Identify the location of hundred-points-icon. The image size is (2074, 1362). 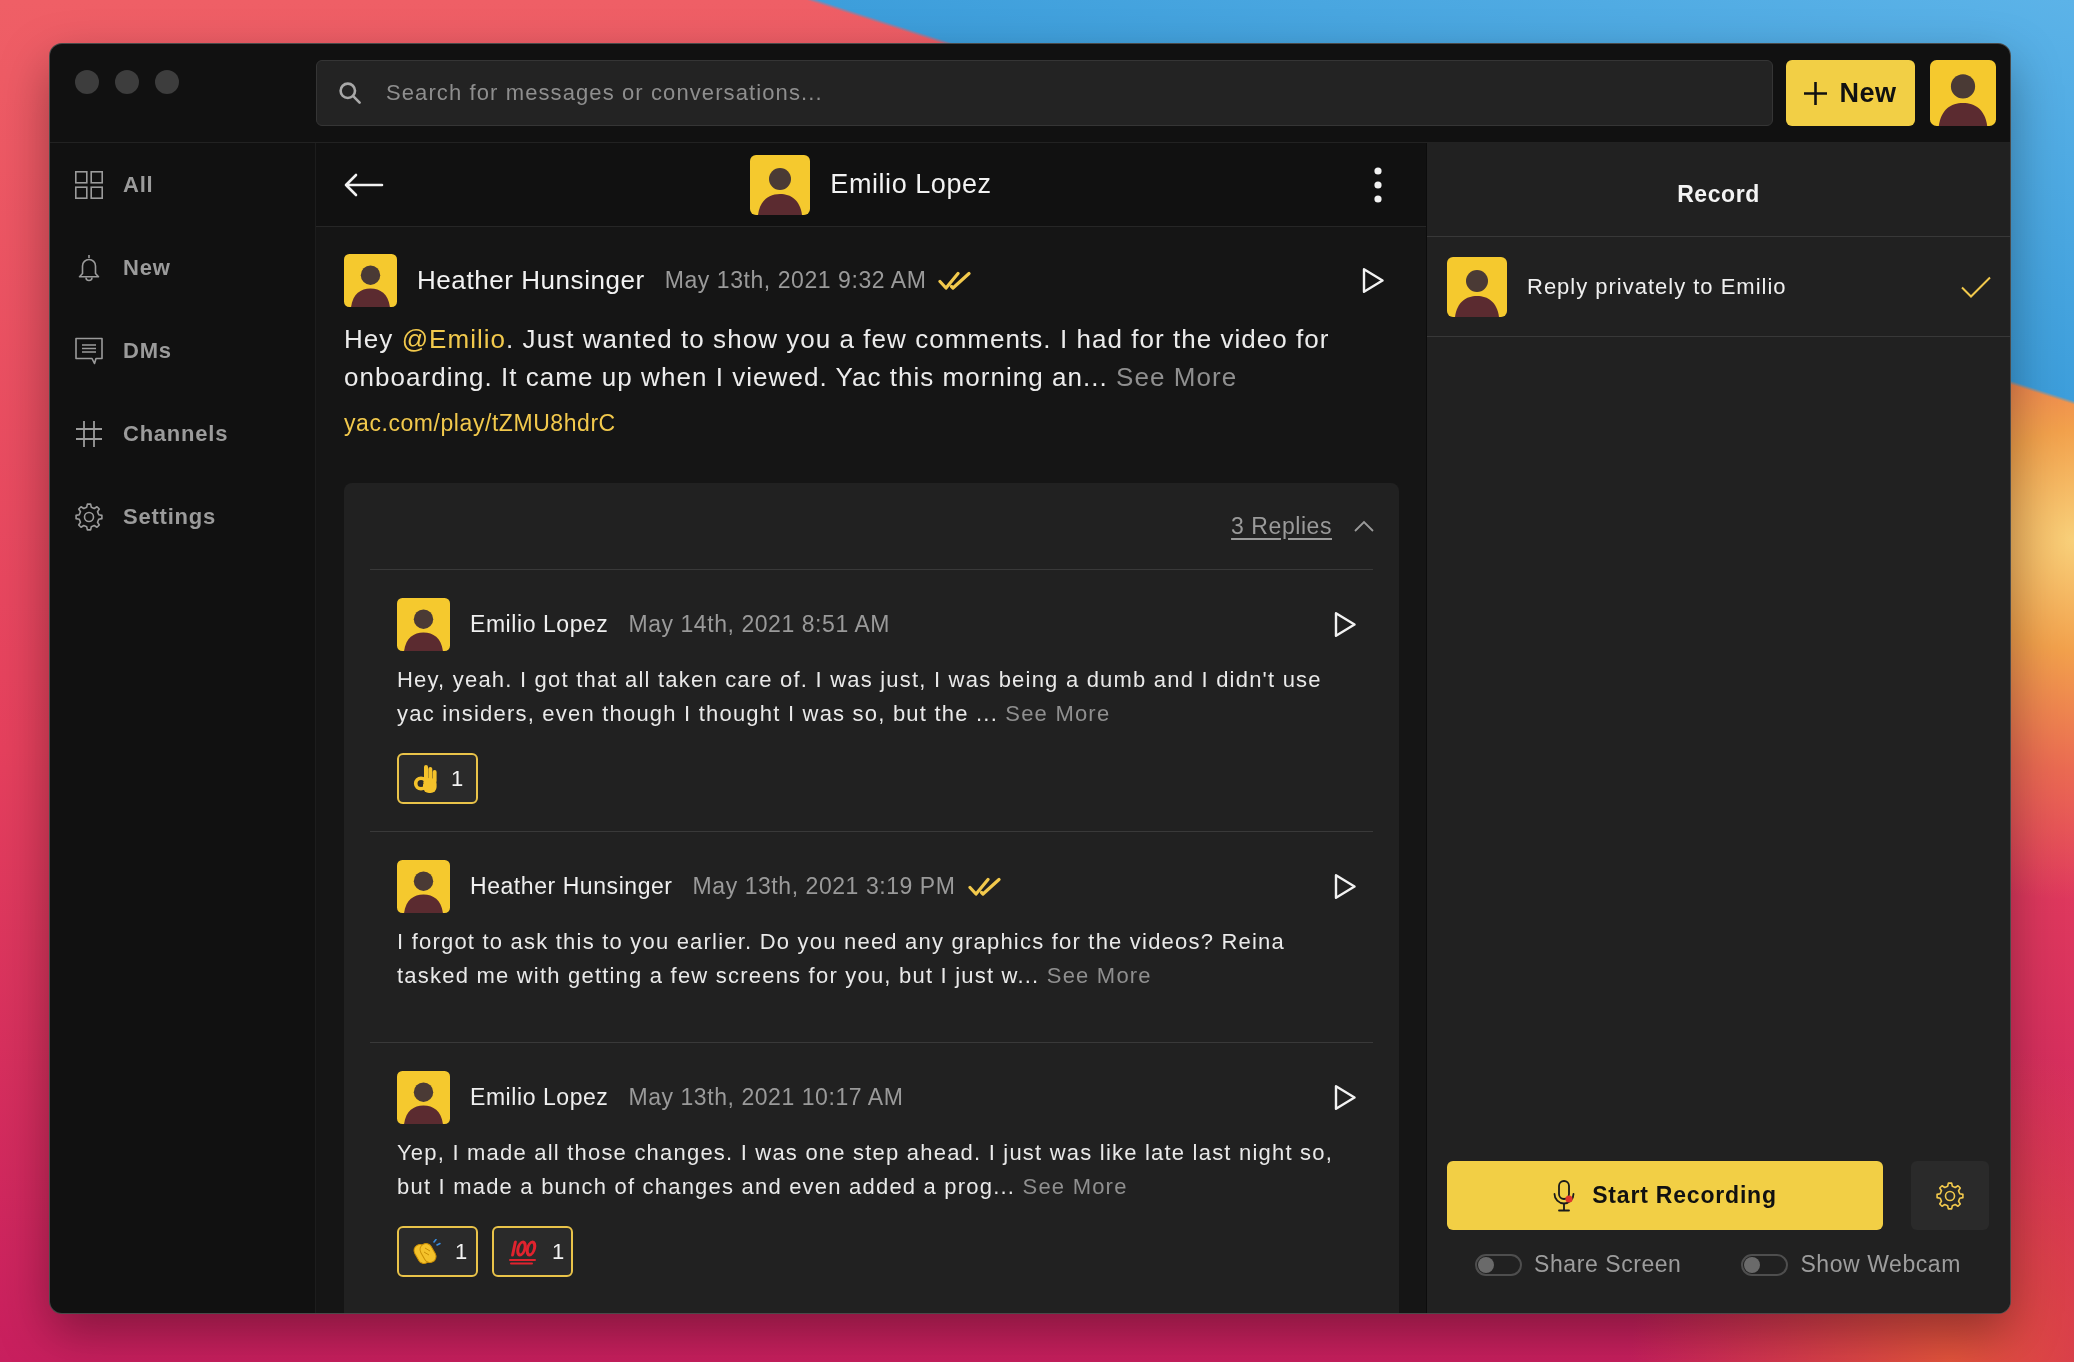
(523, 1251).